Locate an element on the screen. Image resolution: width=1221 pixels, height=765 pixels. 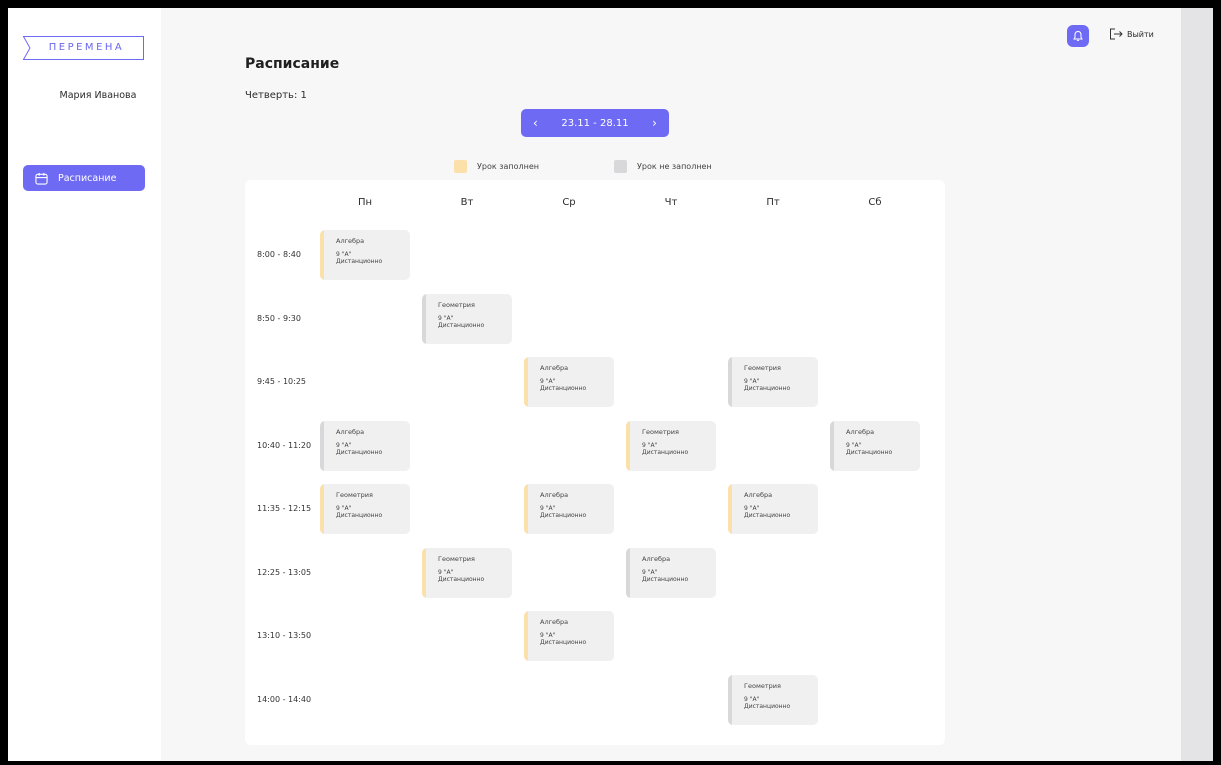
time-slot-label: 14:00 - 14:40 is located at coordinates (284, 699).